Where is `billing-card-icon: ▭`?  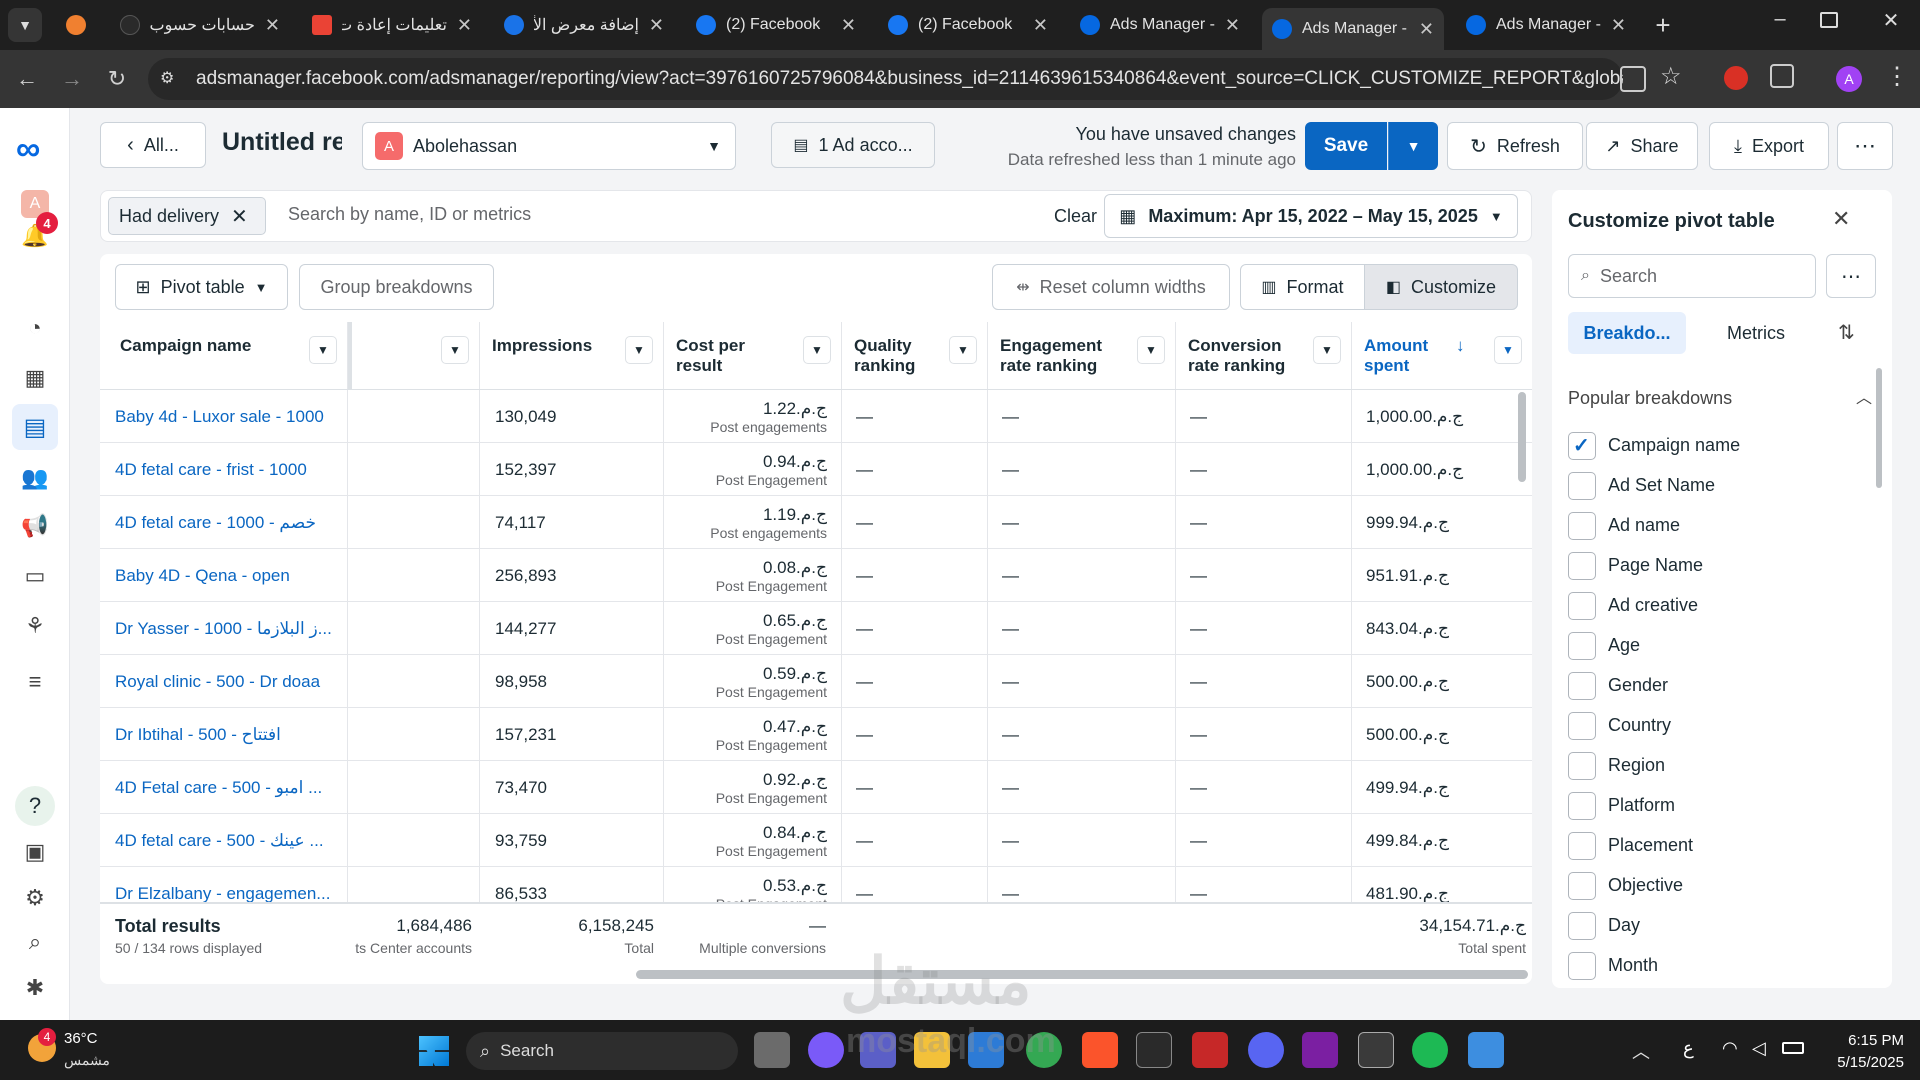 billing-card-icon: ▭ is located at coordinates (35, 576).